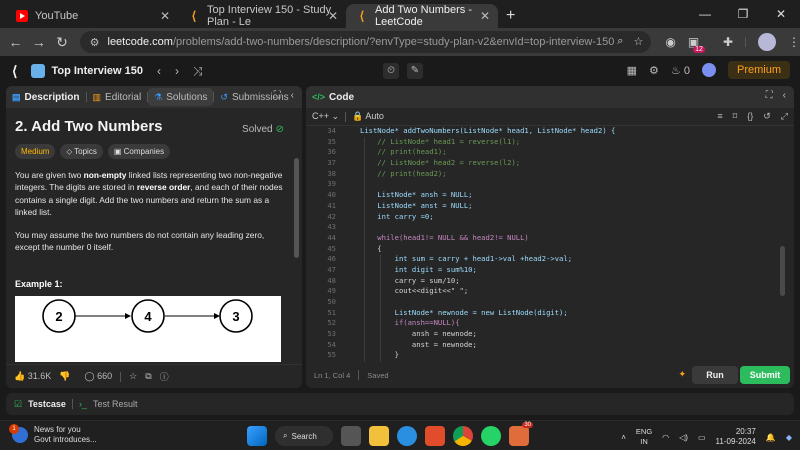  What do you see at coordinates (680, 70) in the screenshot?
I see `streak-counter: ♨ 0` at bounding box center [680, 70].